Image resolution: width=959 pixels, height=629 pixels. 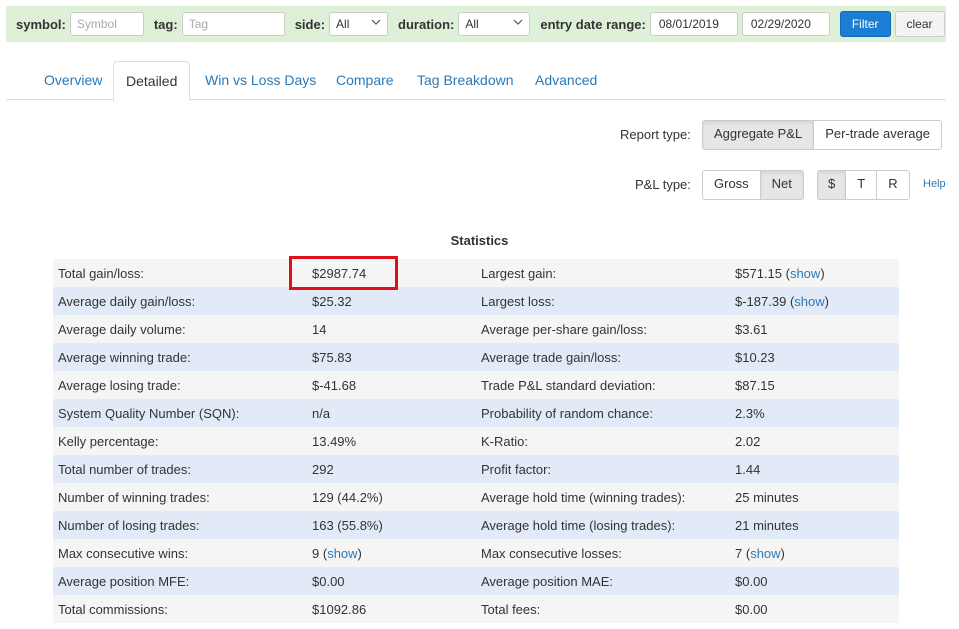 I want to click on stat-label-text: Total commissions:, so click(x=113, y=609).